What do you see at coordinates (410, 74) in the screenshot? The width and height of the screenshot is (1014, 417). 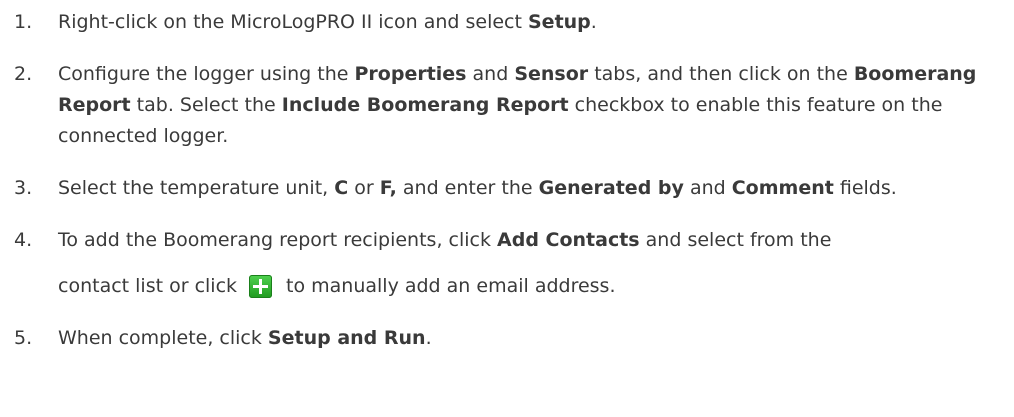 I see `bold-term: Properties` at bounding box center [410, 74].